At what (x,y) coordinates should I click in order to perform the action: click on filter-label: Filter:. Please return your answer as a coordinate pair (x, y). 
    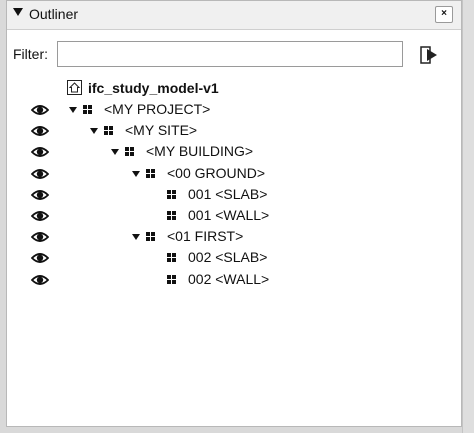
    Looking at the image, I should click on (30, 54).